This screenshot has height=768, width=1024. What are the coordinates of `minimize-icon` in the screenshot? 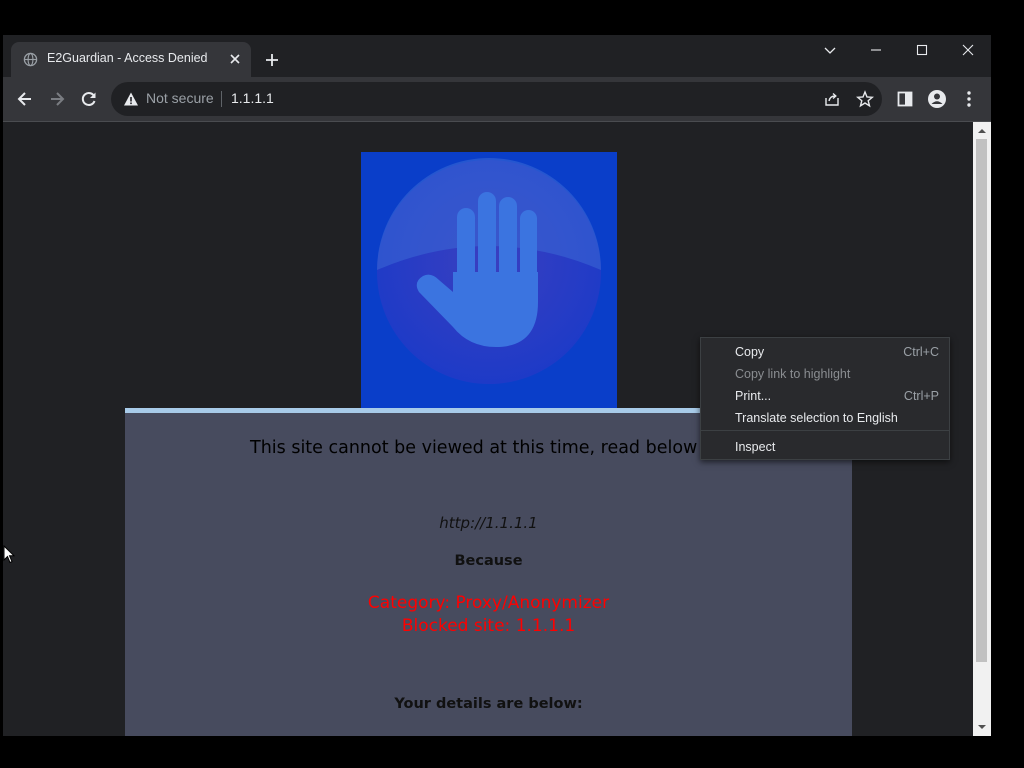 It's located at (876, 50).